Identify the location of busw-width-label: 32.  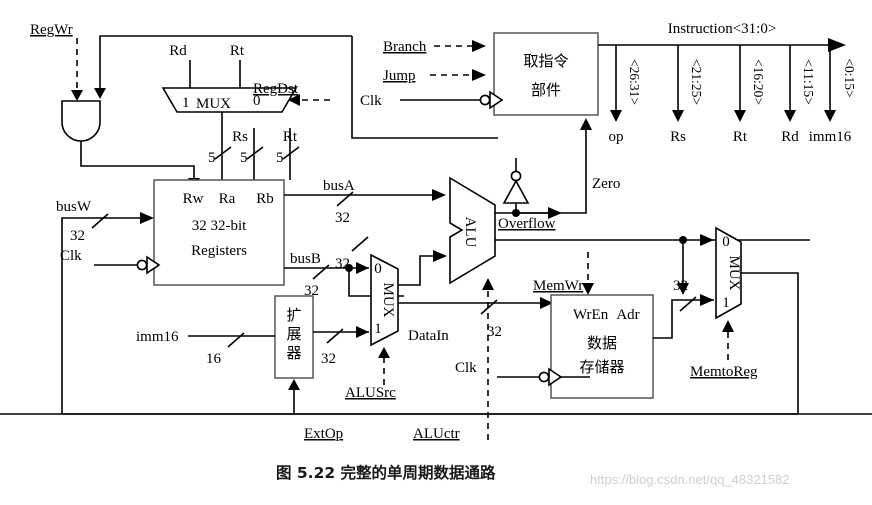
(77, 236).